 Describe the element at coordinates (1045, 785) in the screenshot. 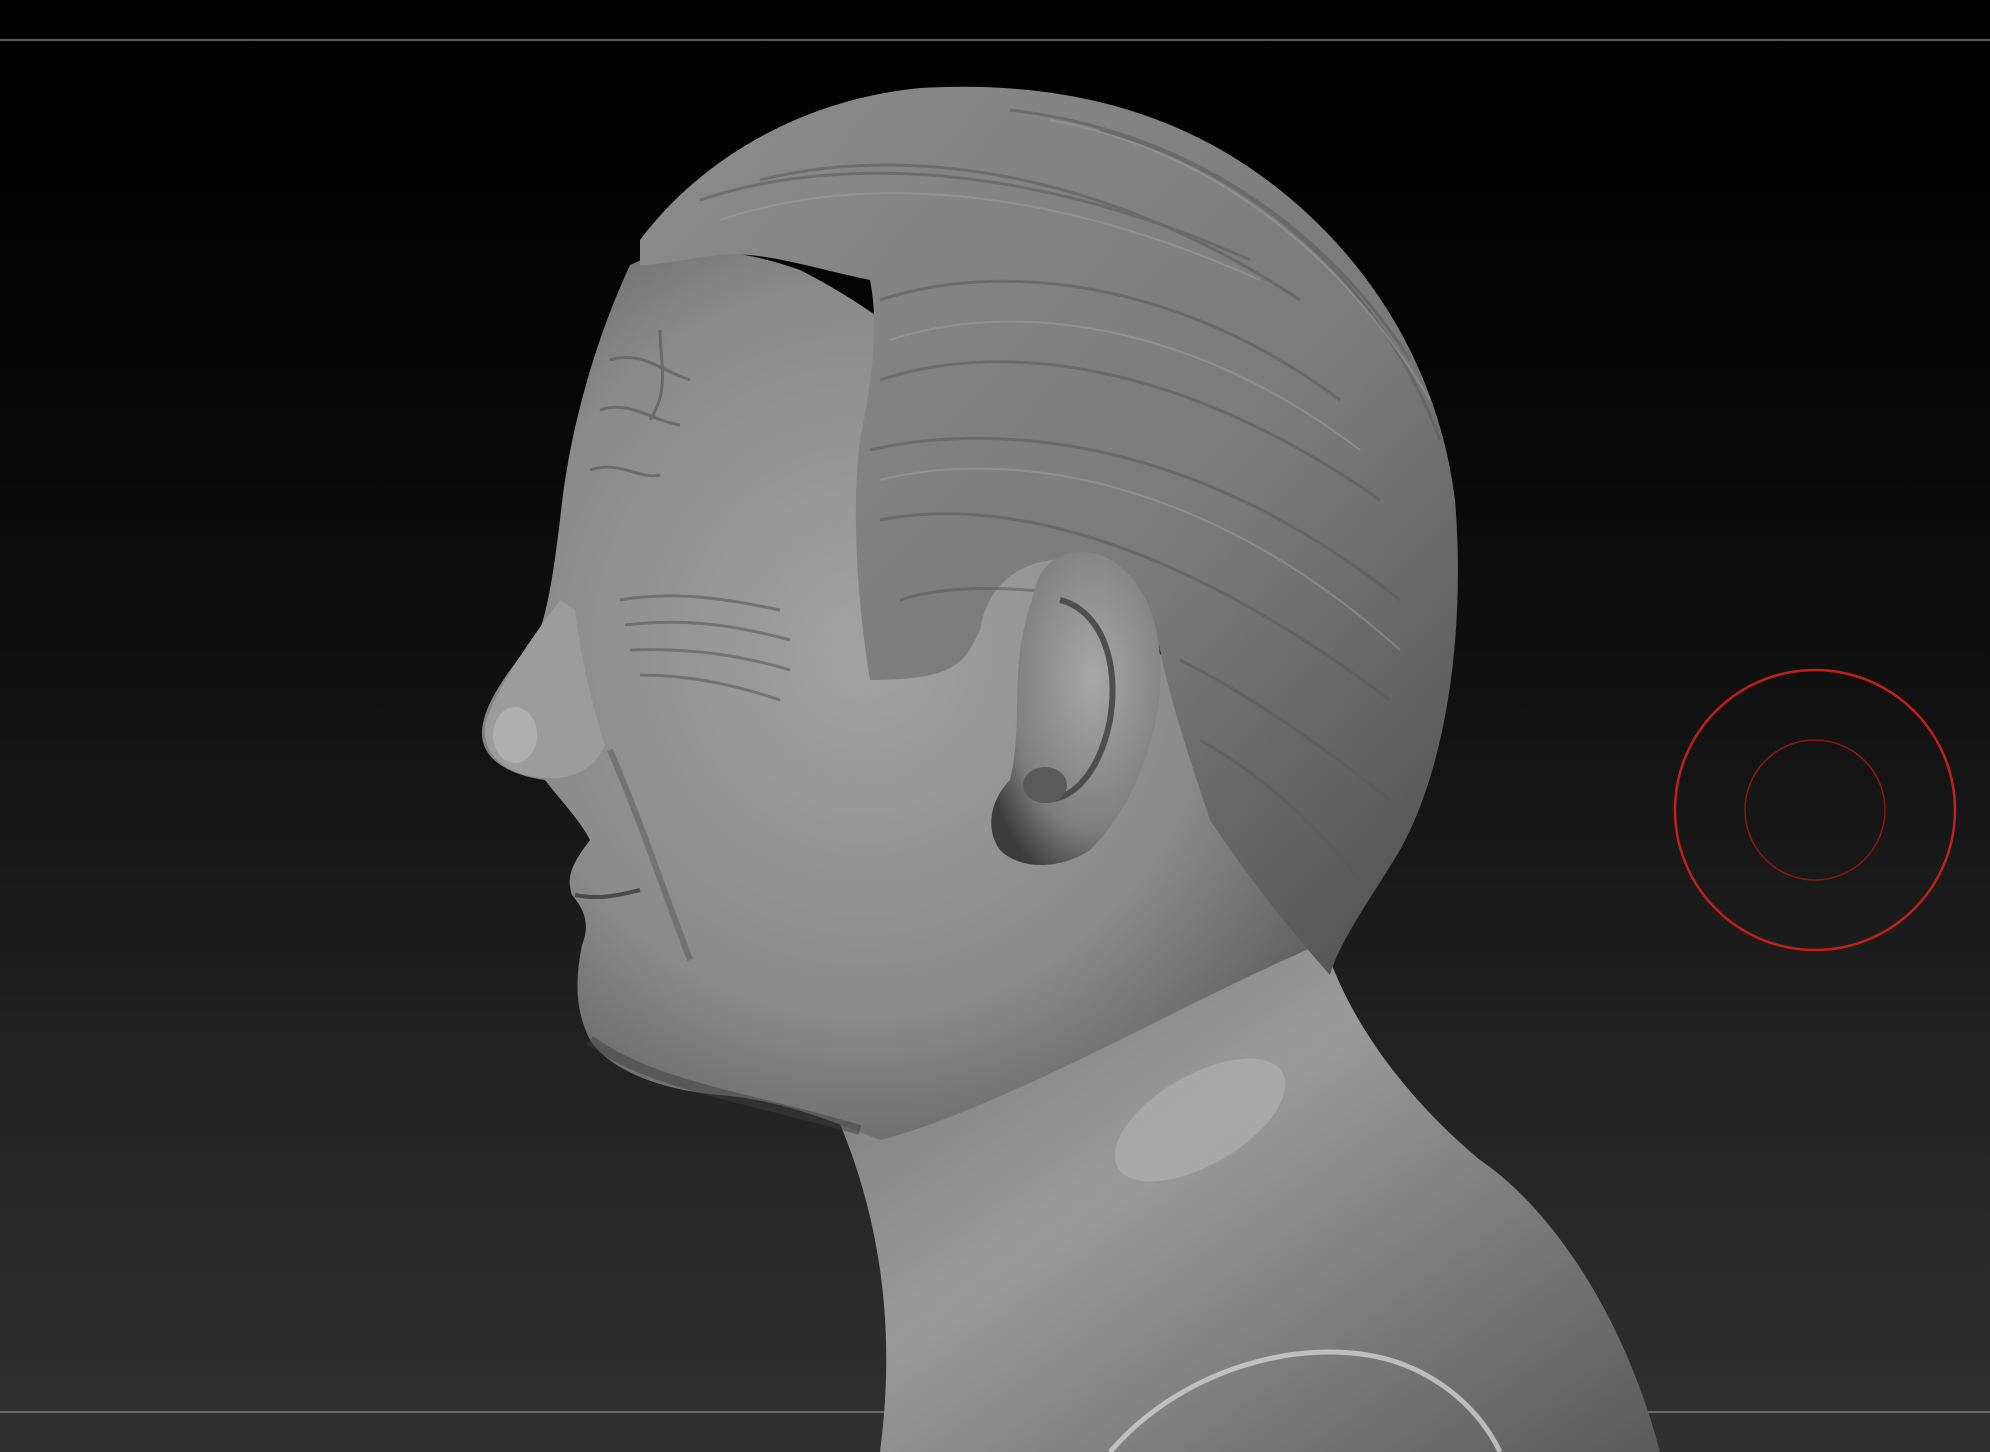

I see `ear-canal` at that location.